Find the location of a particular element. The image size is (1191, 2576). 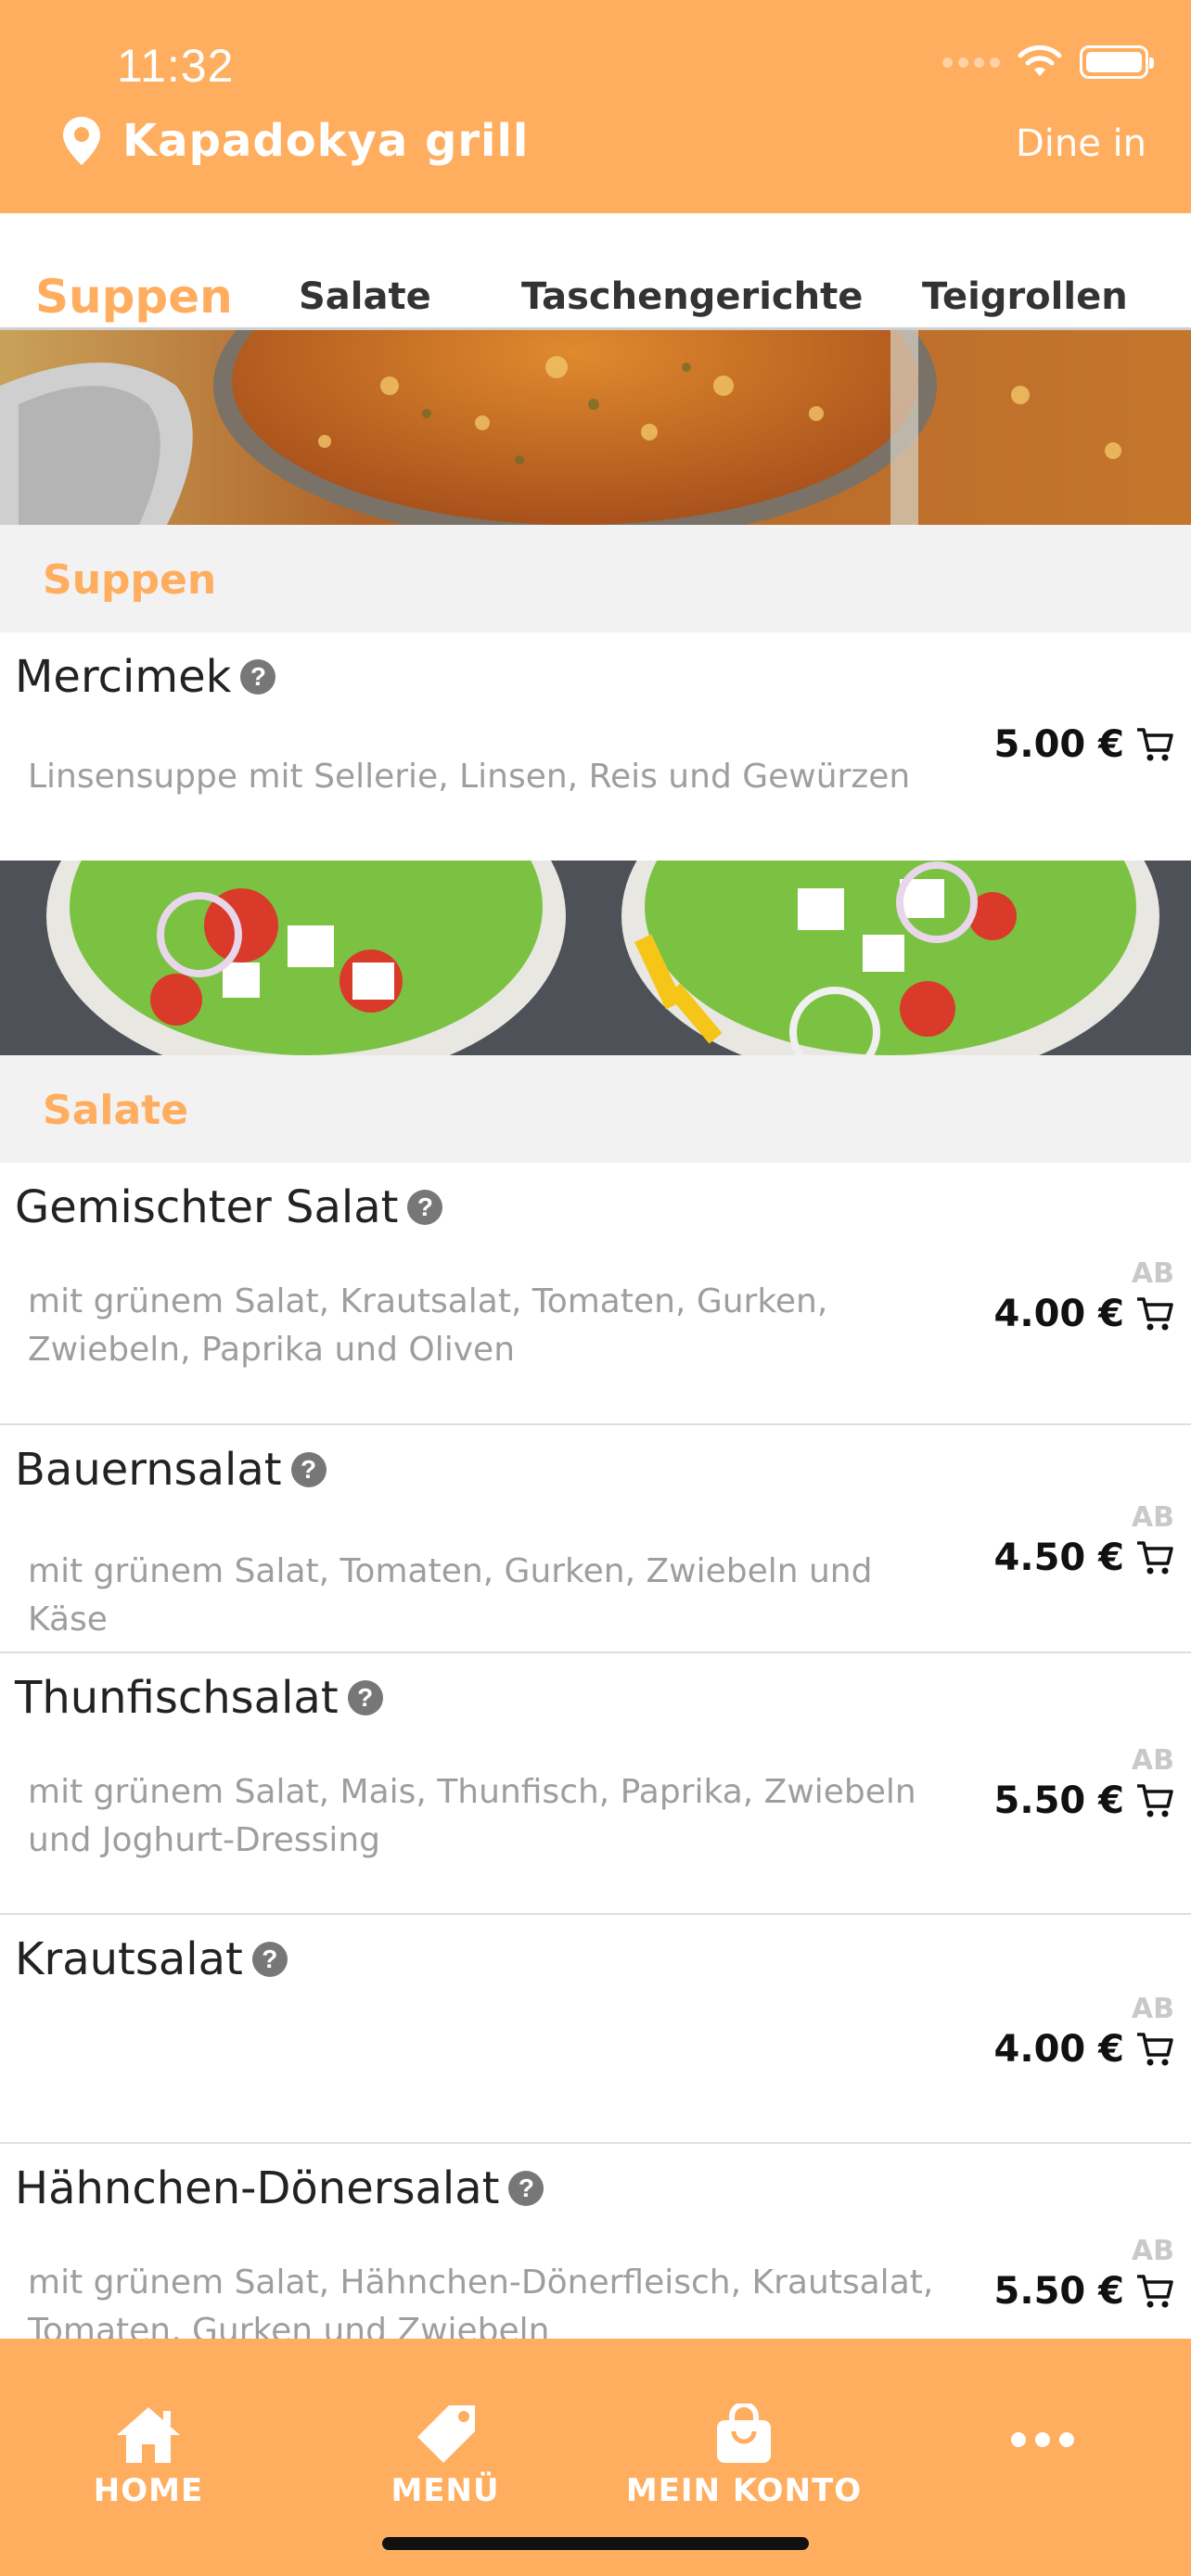

nav-menu: MENÜ is located at coordinates (445, 2457).